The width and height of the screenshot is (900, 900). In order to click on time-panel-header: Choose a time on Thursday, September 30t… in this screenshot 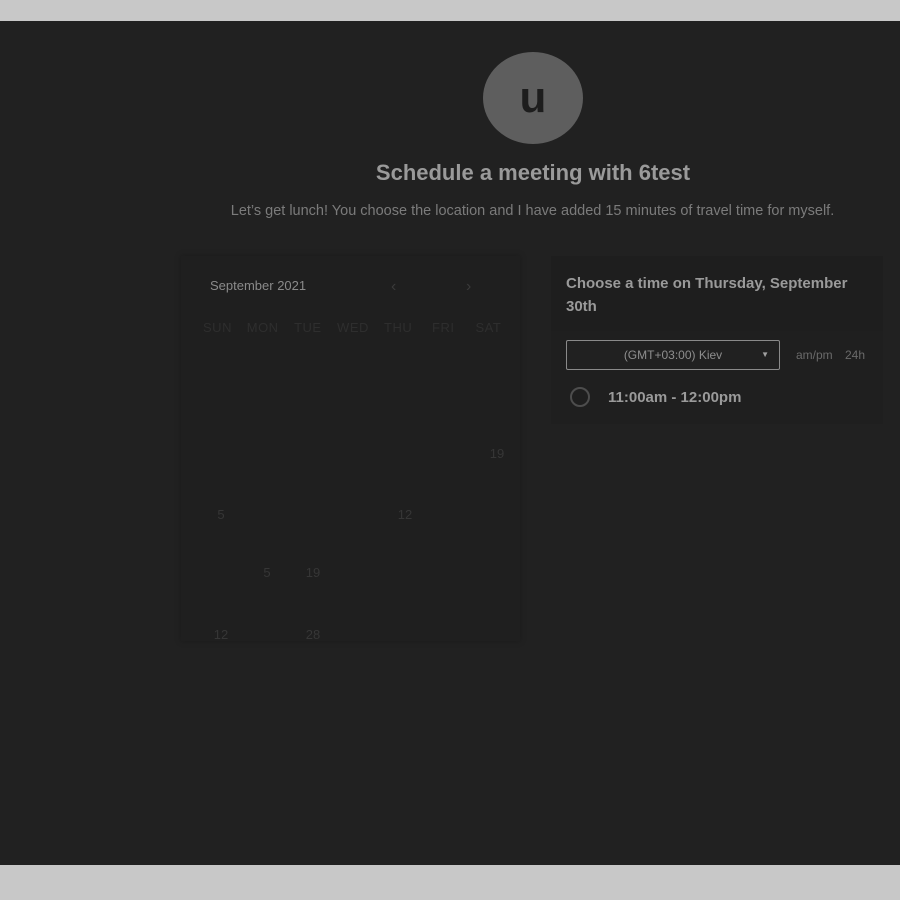, I will do `click(717, 293)`.